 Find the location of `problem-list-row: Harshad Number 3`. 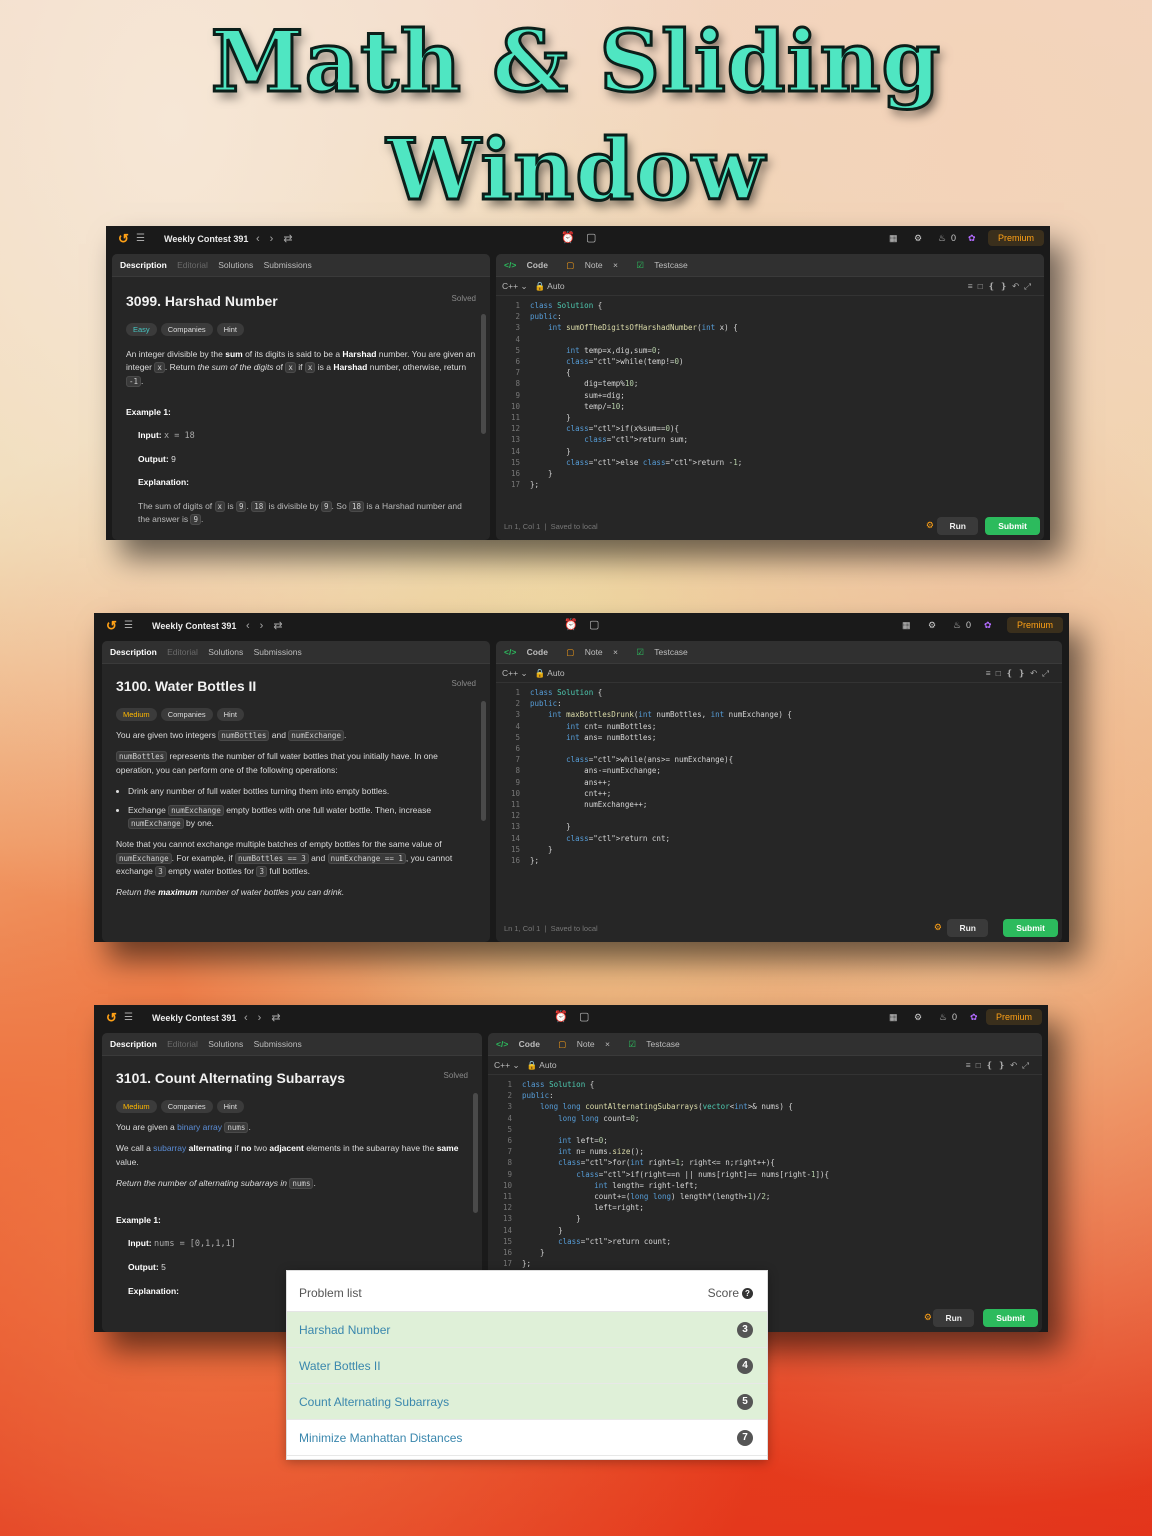

problem-list-row: Harshad Number 3 is located at coordinates (527, 1330).